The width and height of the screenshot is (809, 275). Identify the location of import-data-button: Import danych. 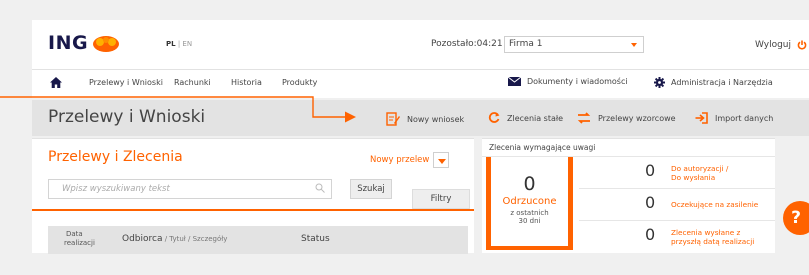
(734, 118).